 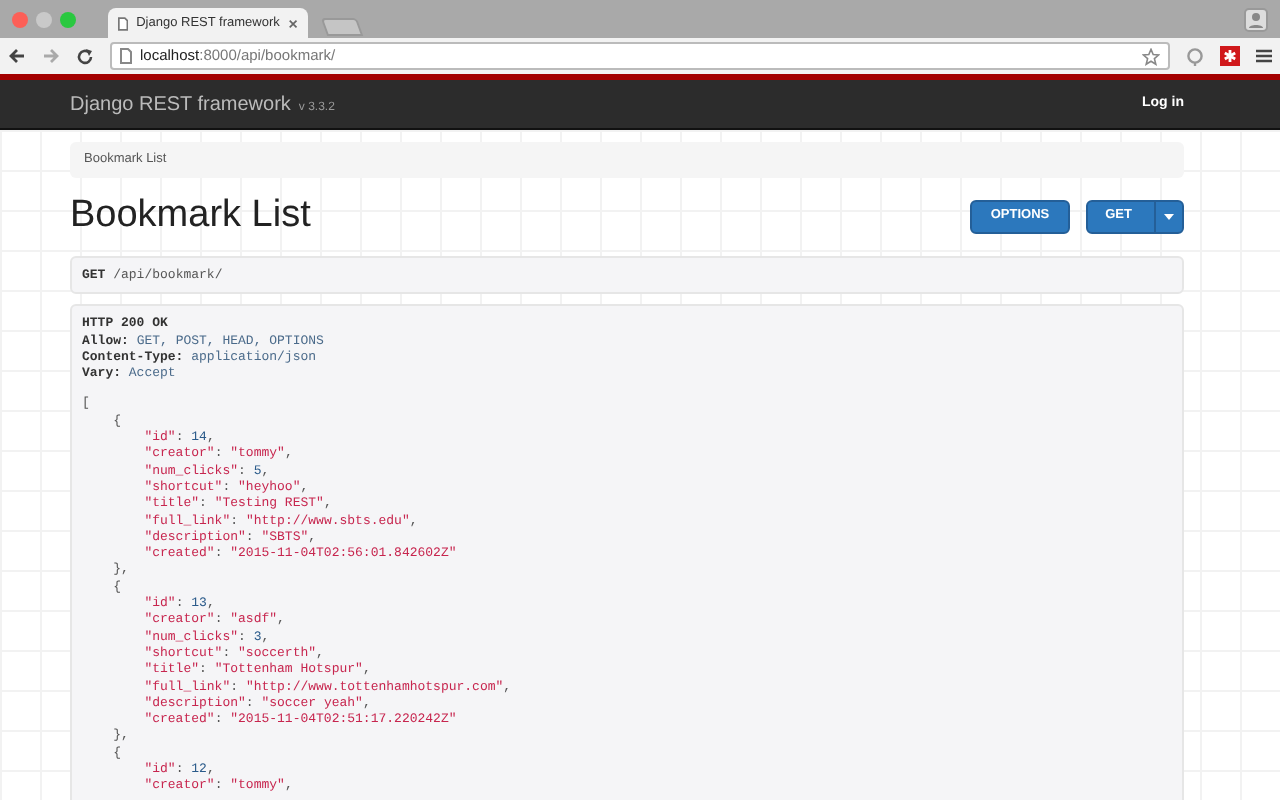 I want to click on menu-icon, so click(x=1264, y=56).